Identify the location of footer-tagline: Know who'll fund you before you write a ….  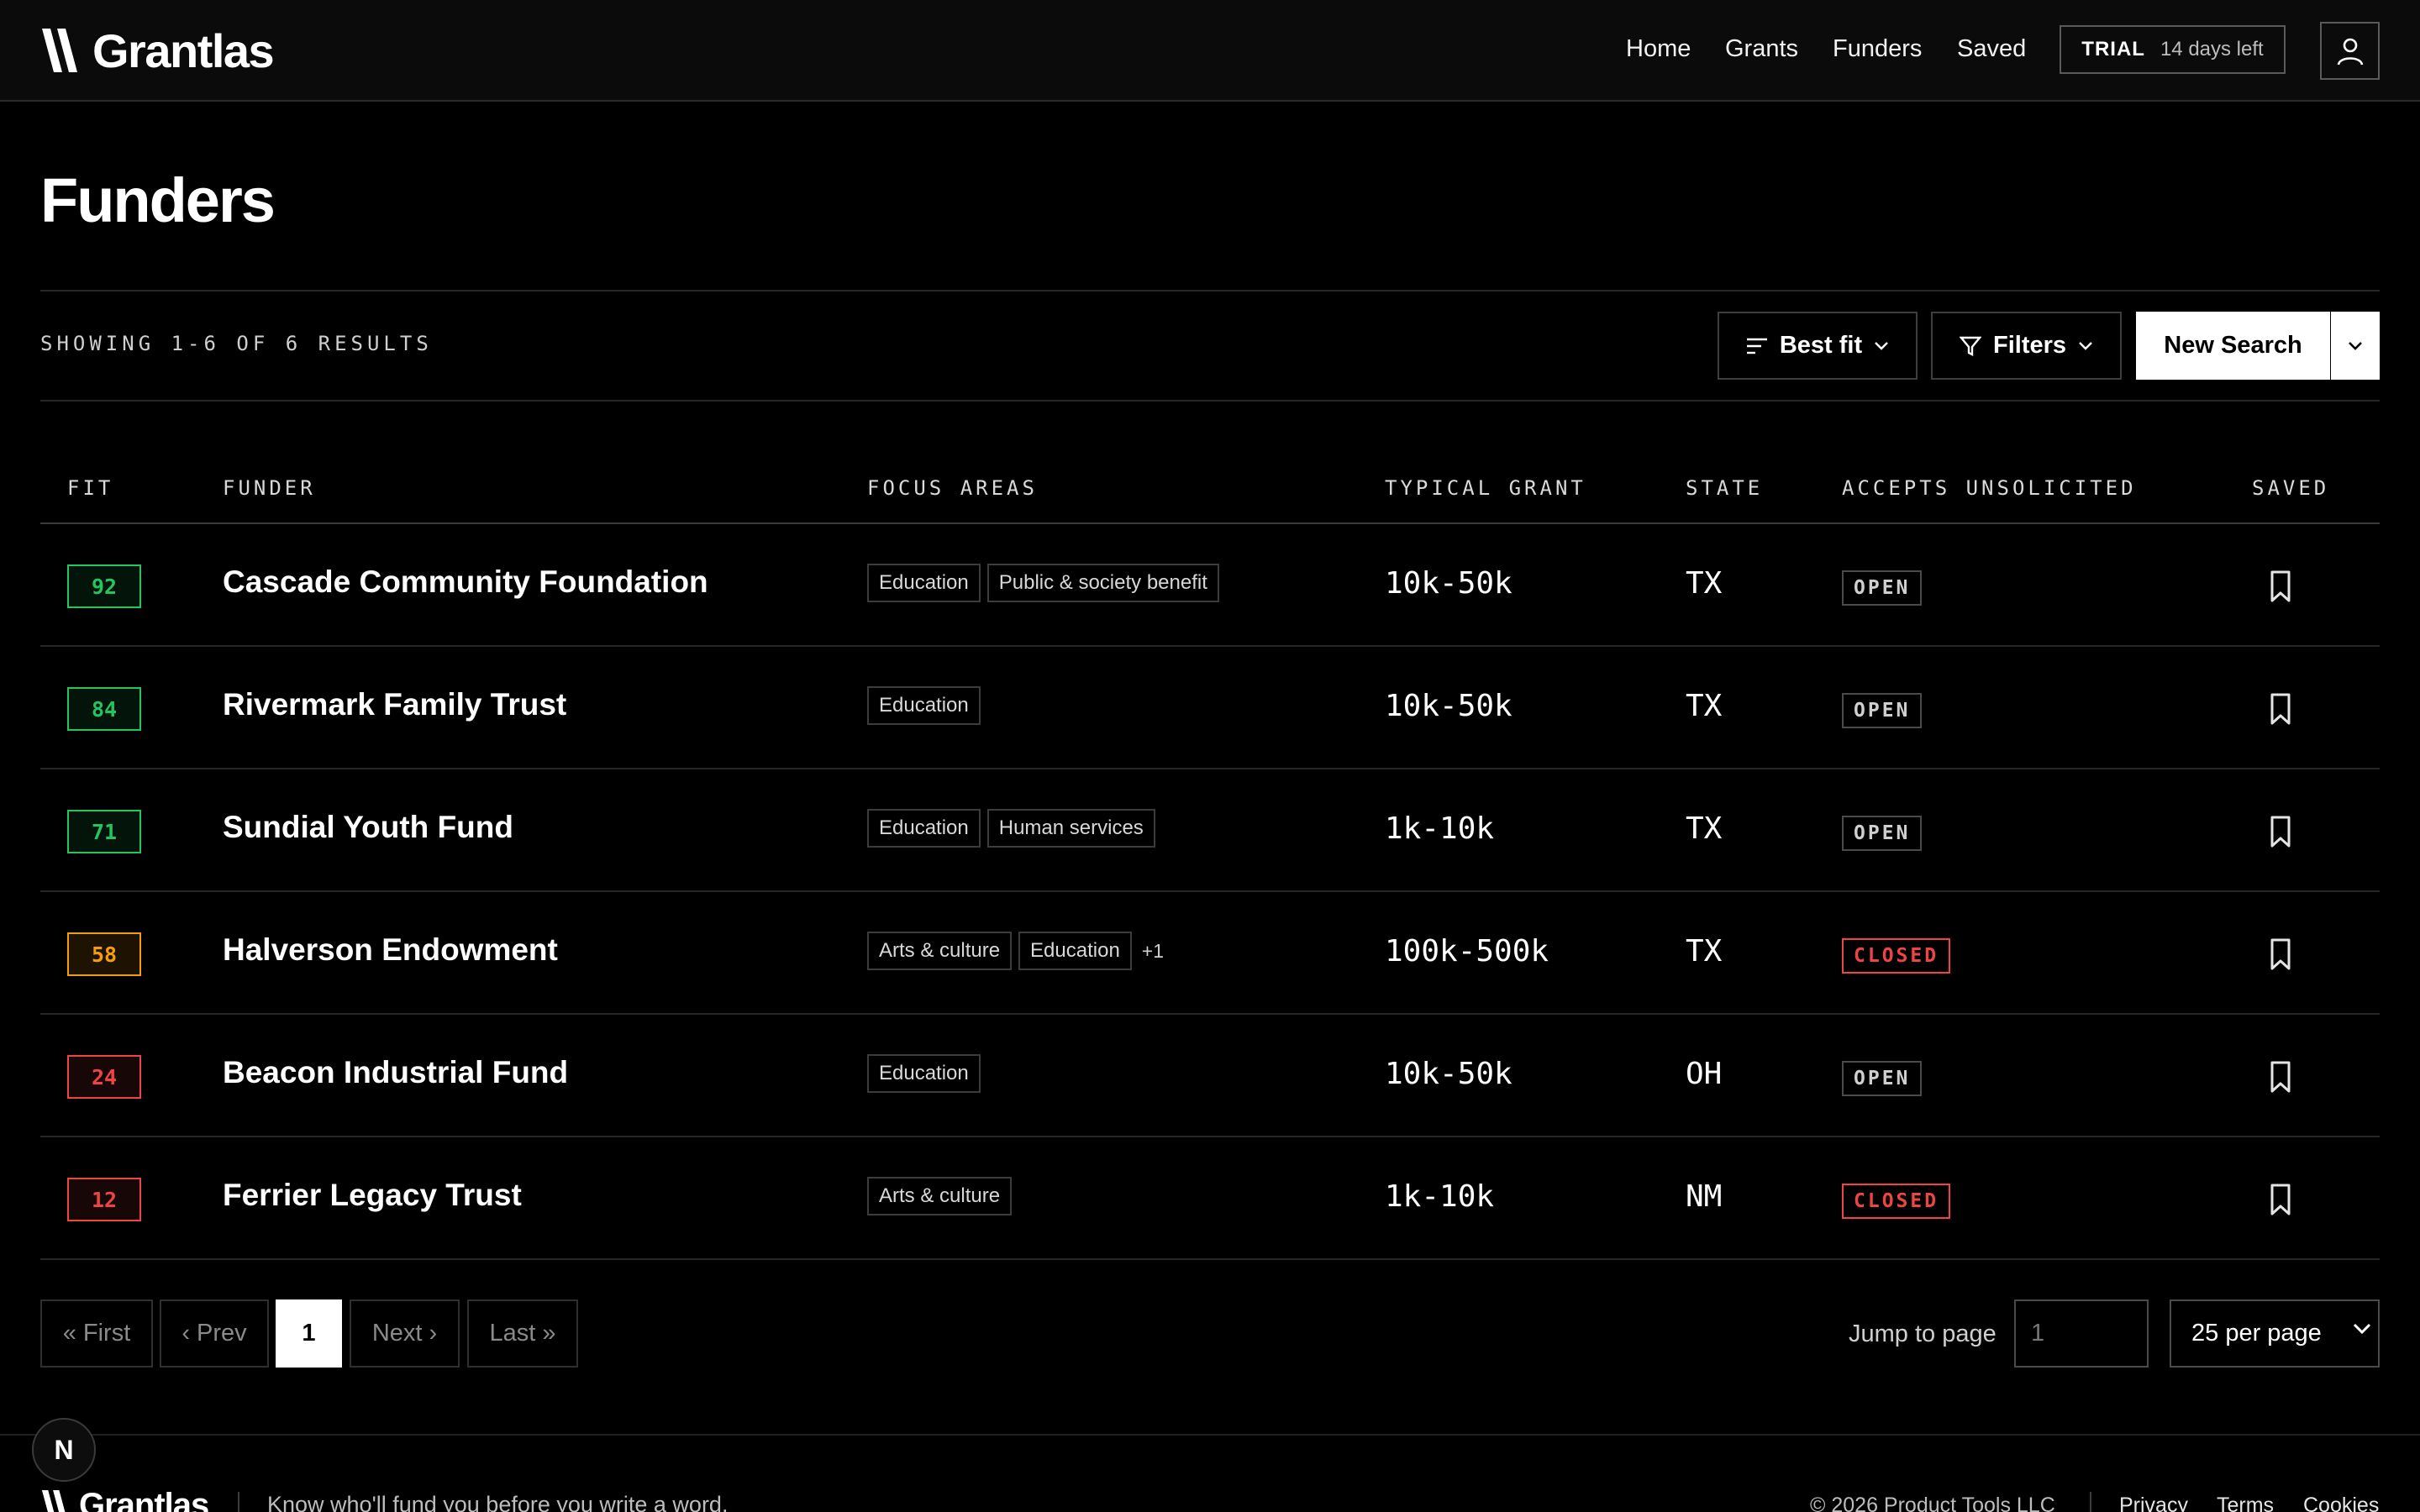
(498, 1502).